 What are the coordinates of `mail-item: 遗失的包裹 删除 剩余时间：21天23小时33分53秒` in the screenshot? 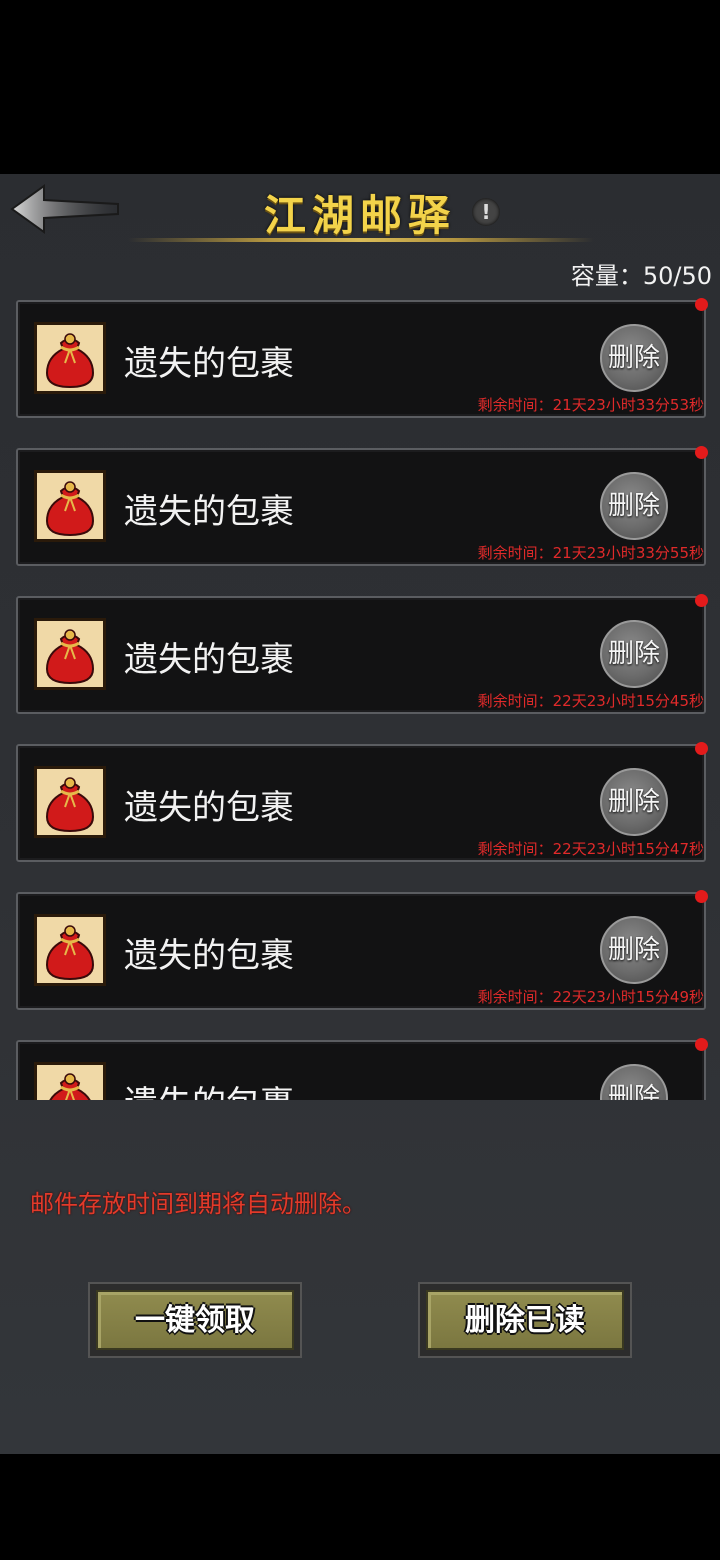 It's located at (362, 358).